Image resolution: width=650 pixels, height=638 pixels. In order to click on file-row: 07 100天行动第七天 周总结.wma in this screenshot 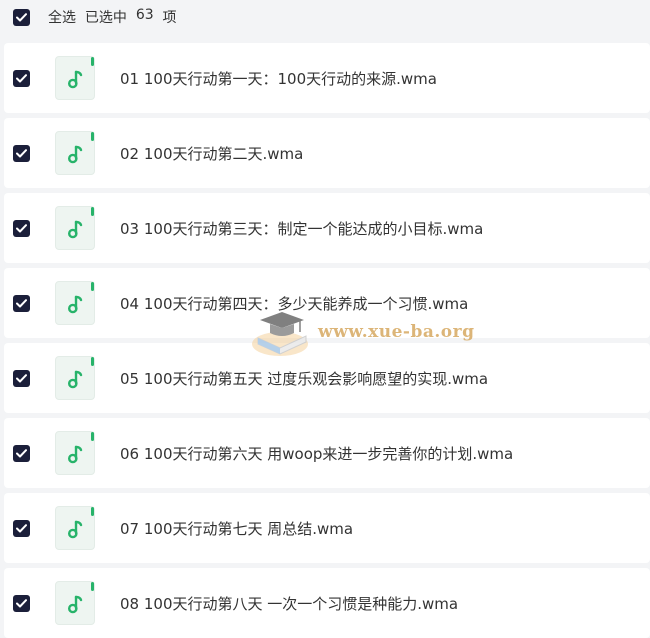, I will do `click(327, 528)`.